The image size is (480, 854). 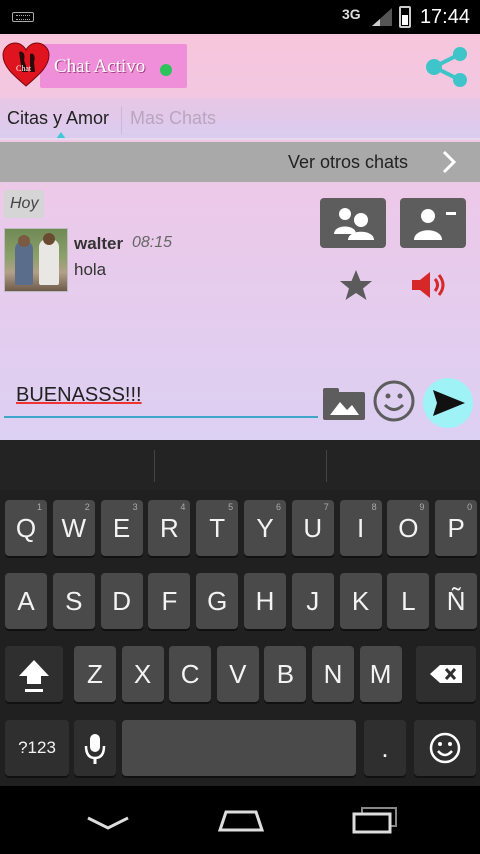 What do you see at coordinates (456, 601) in the screenshot?
I see `key-ñ: Ñ` at bounding box center [456, 601].